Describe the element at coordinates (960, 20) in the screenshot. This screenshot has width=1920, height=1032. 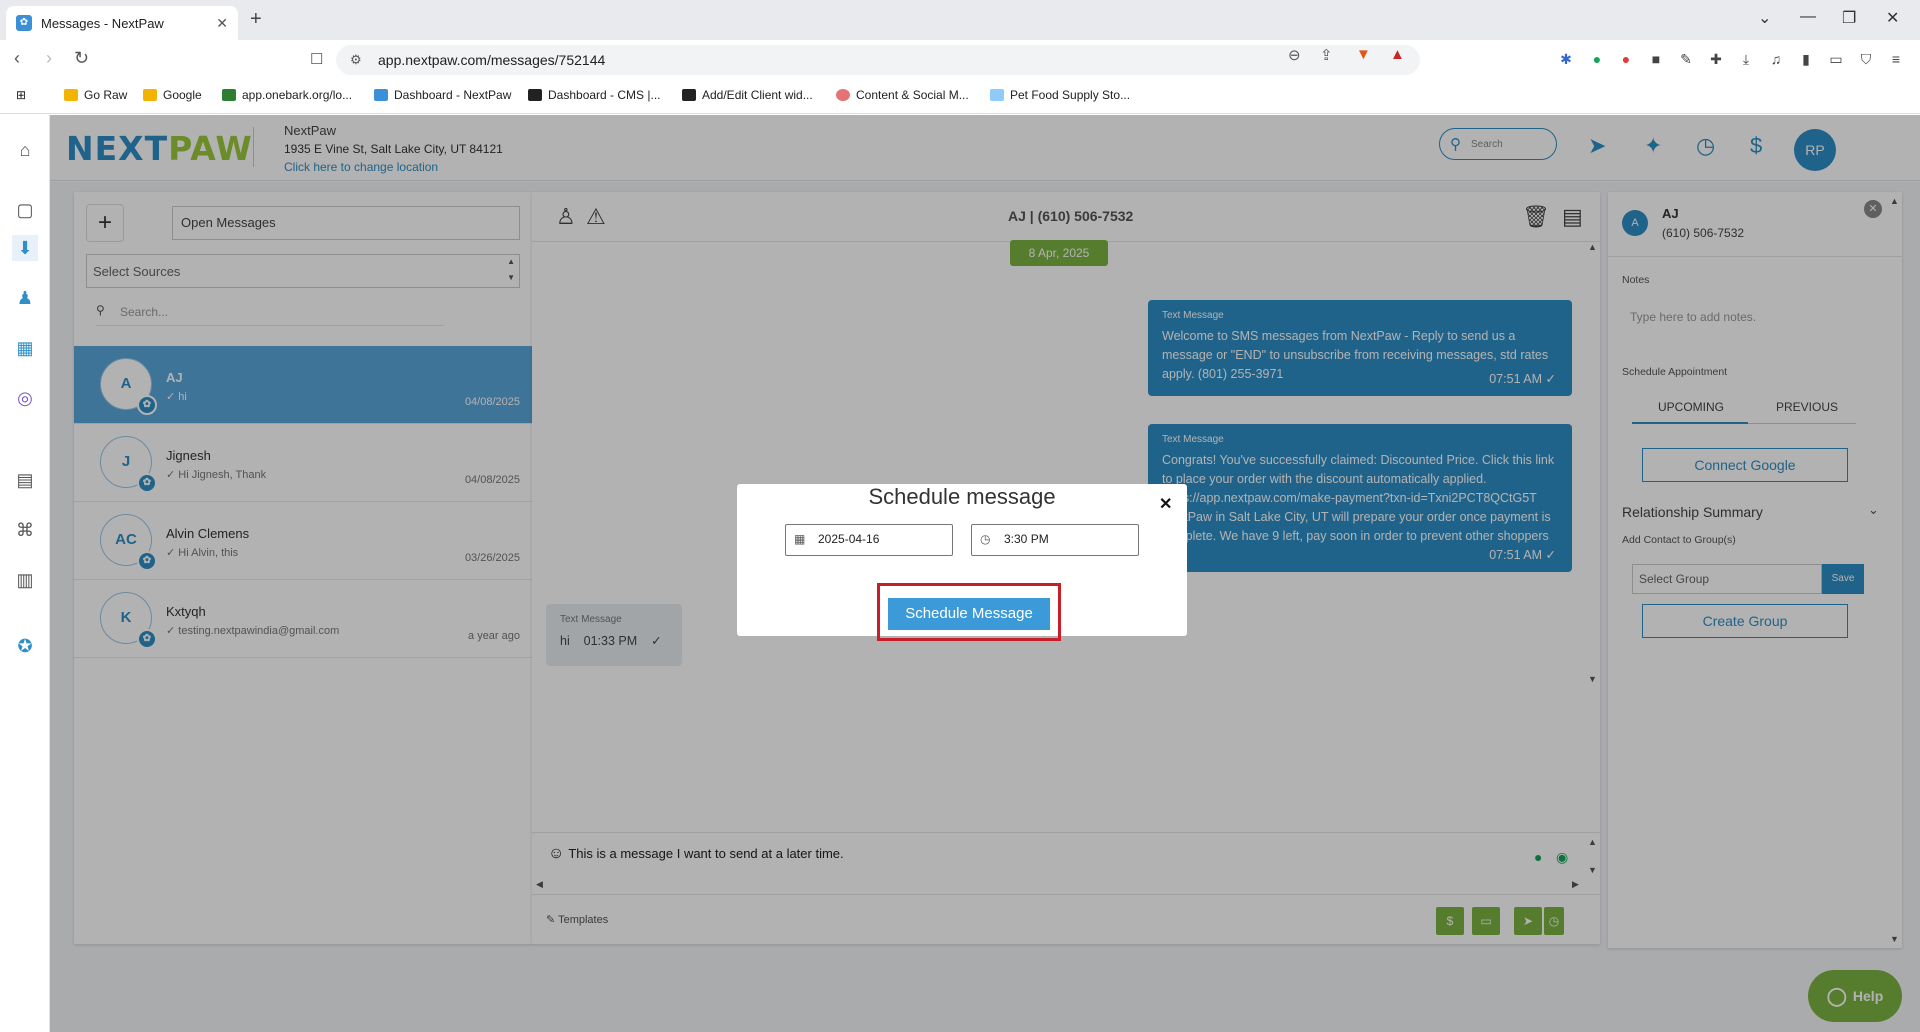
I see `browser-tabbar: ✿ Messages - NextPaw ✕ + ⌄ — ❐ ✕` at that location.